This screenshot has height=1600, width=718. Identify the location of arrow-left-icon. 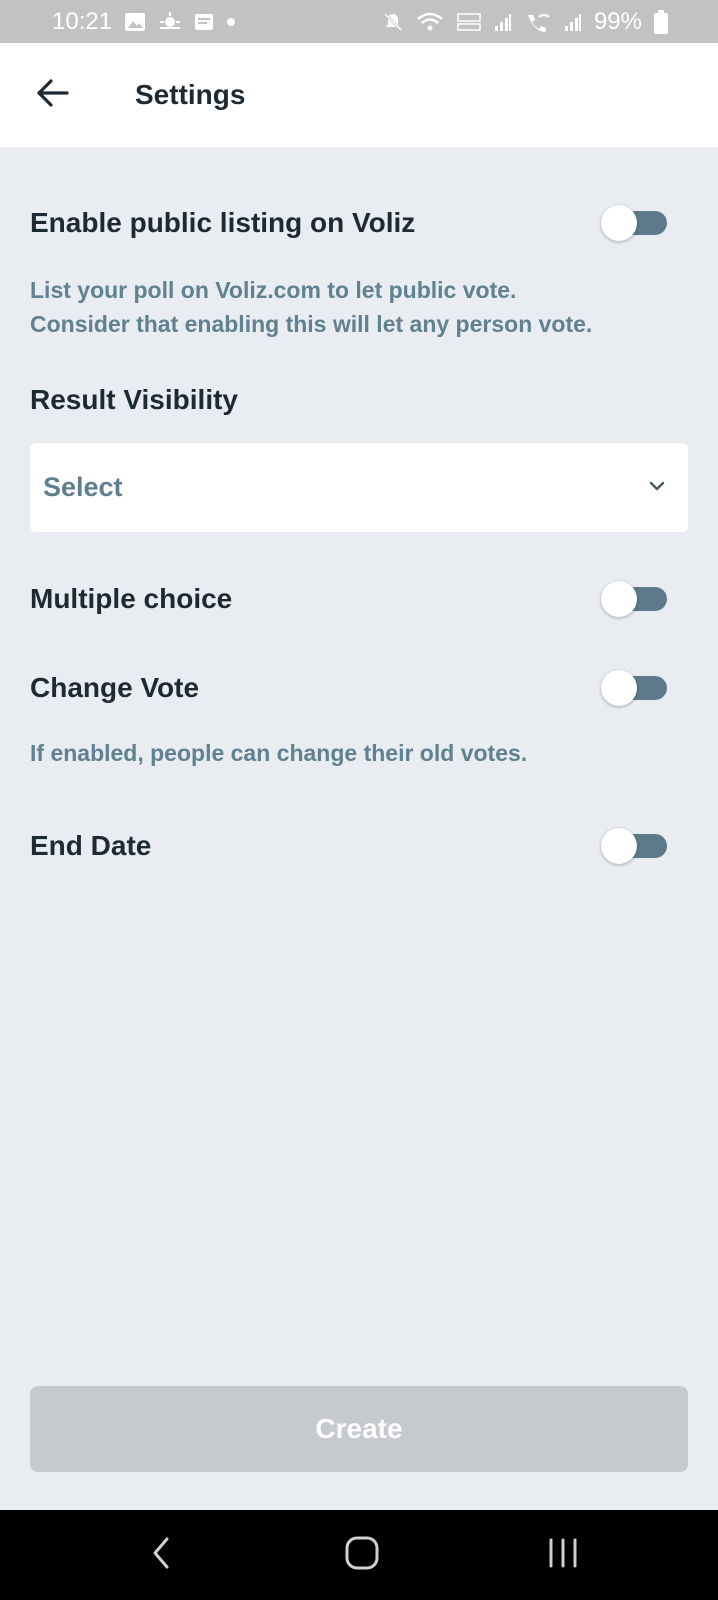
(52, 95).